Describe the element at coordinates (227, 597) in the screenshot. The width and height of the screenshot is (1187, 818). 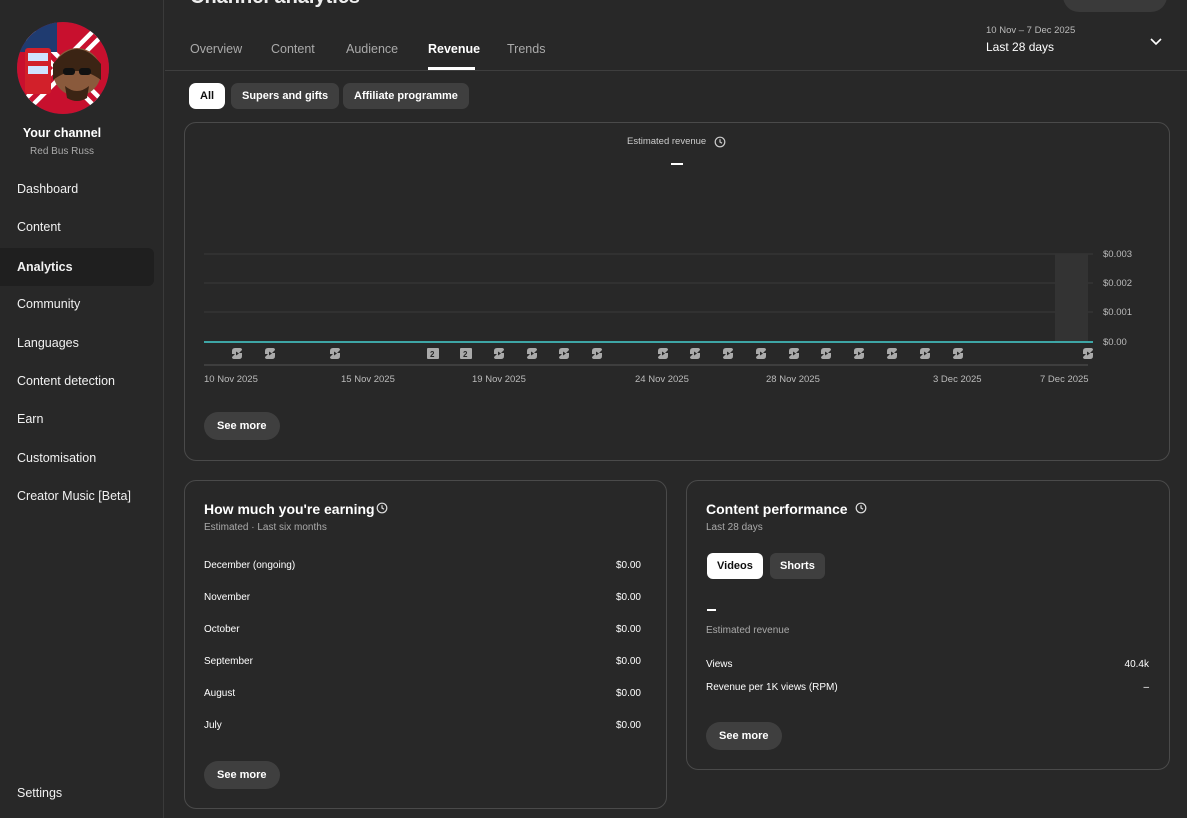
I see `earning-month: November` at that location.